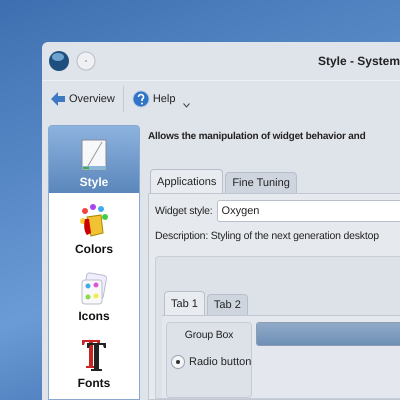  Describe the element at coordinates (186, 105) in the screenshot. I see `dropdown-caret-icon` at that location.